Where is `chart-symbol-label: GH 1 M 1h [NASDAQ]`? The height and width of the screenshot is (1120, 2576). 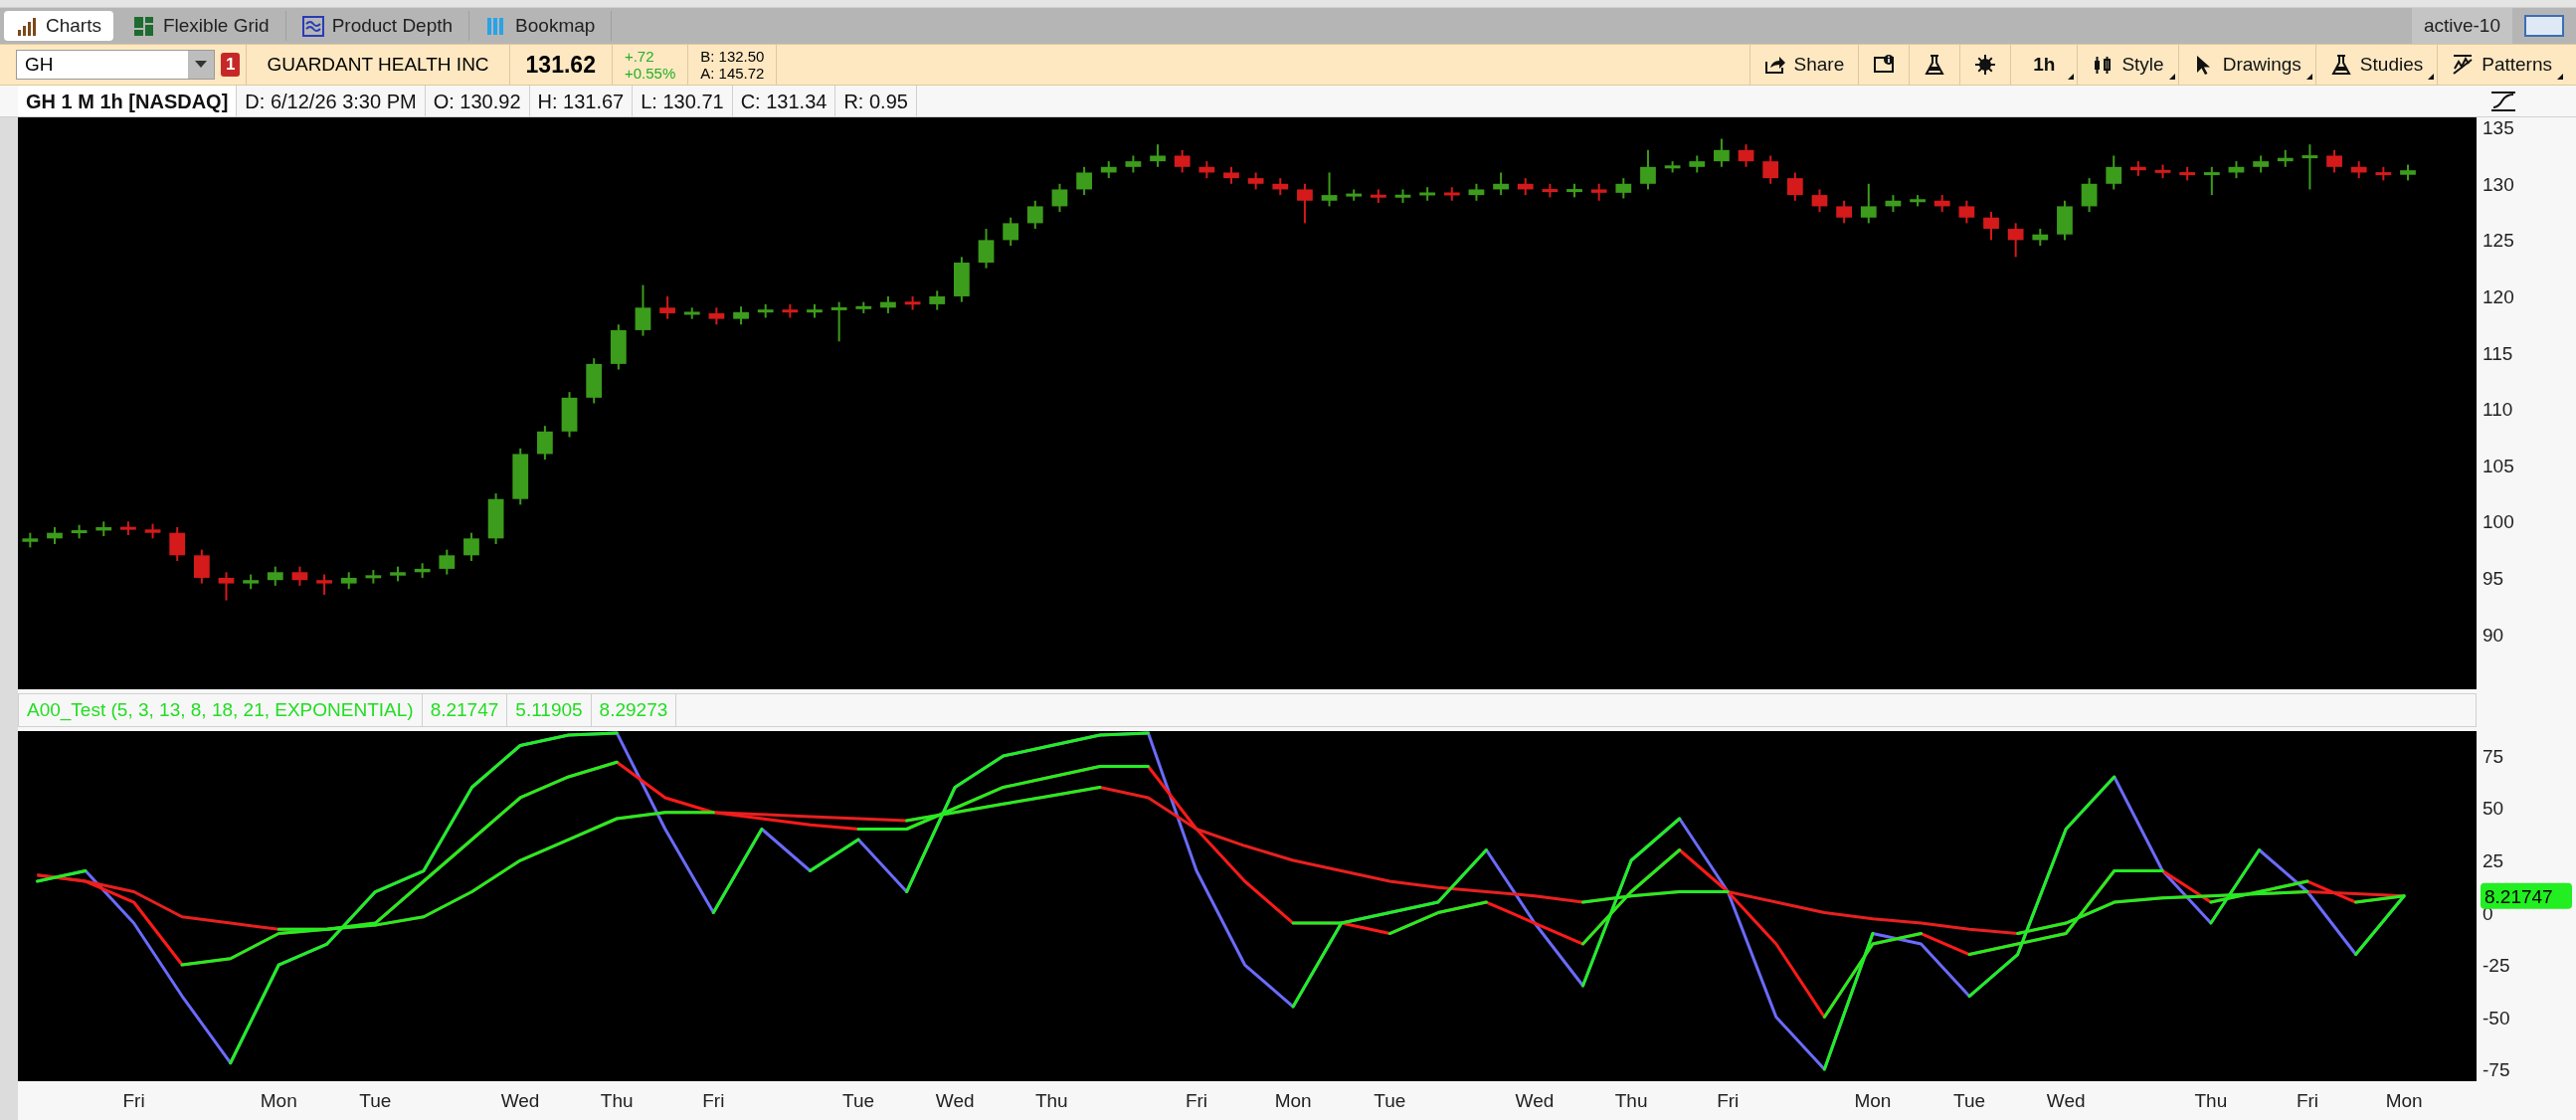
chart-symbol-label: GH 1 M 1h [NASDAQ] is located at coordinates (128, 101).